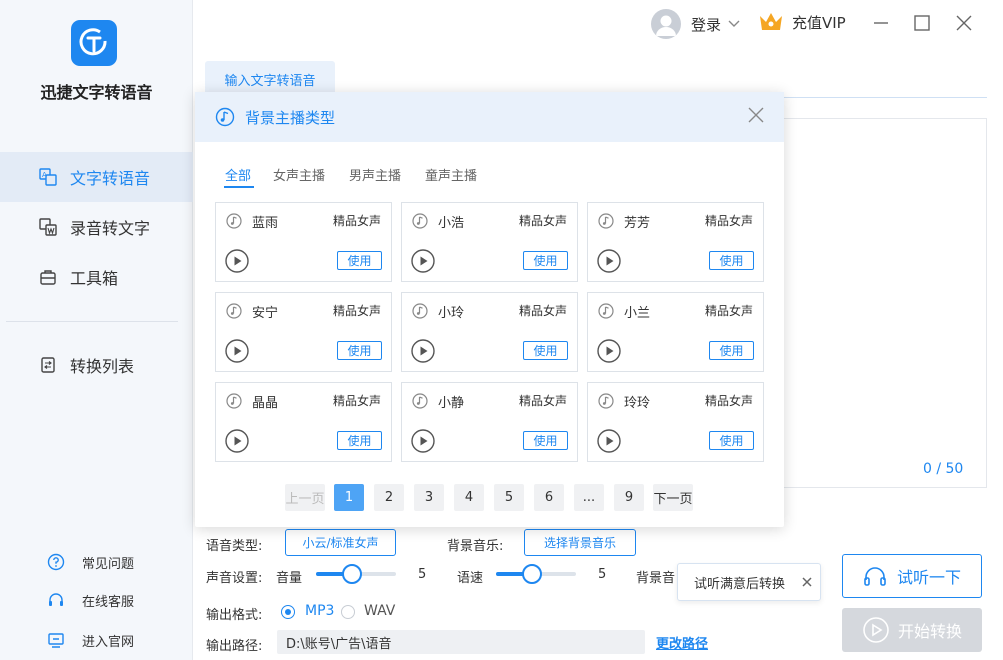  What do you see at coordinates (875, 576) in the screenshot?
I see `headphones-icon` at bounding box center [875, 576].